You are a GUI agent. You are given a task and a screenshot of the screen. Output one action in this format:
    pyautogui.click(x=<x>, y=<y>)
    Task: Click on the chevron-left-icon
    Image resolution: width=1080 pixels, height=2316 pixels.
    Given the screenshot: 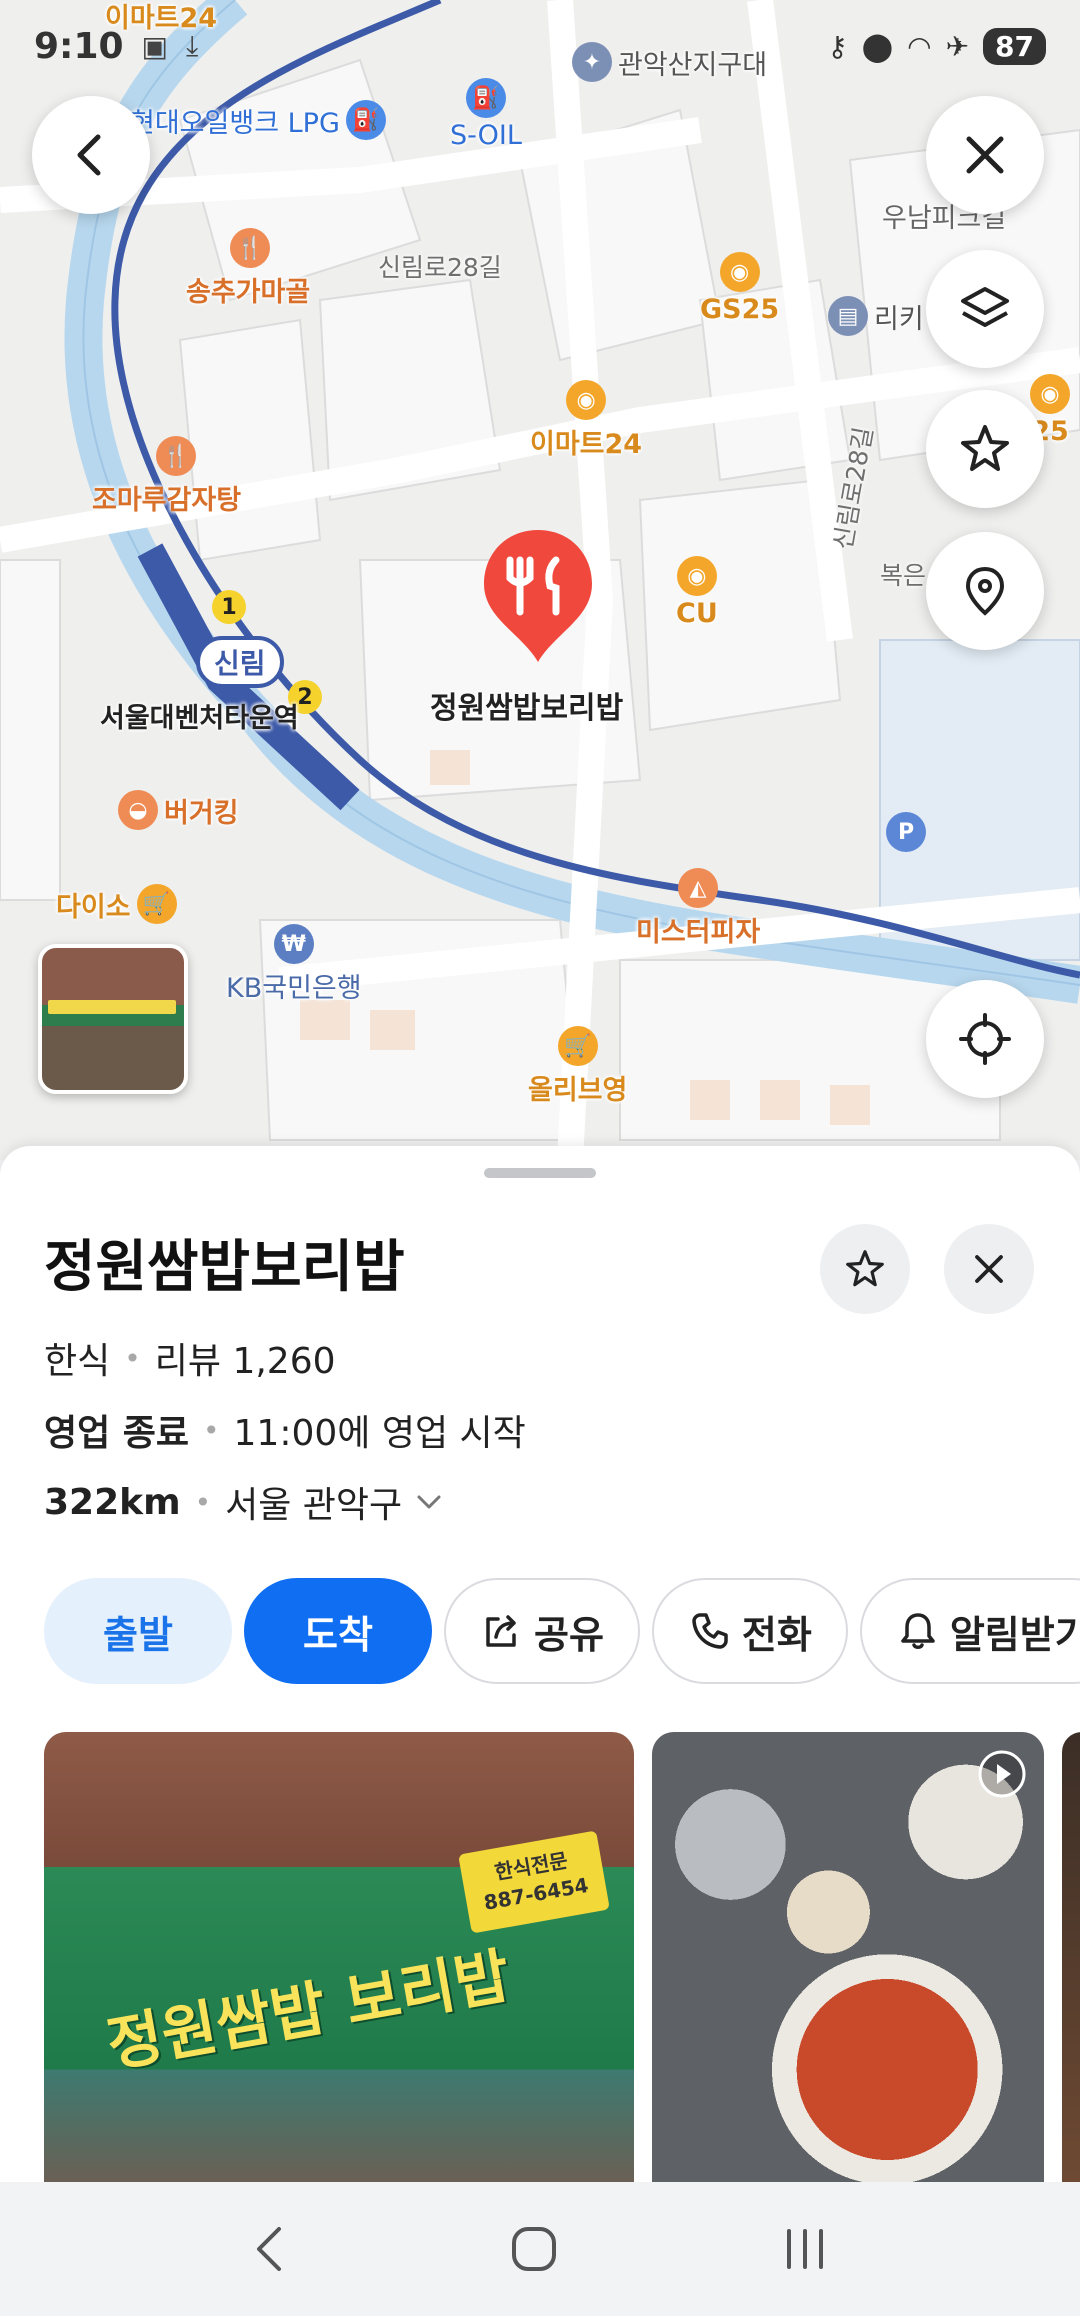 What is the action you would take?
    pyautogui.click(x=89, y=155)
    